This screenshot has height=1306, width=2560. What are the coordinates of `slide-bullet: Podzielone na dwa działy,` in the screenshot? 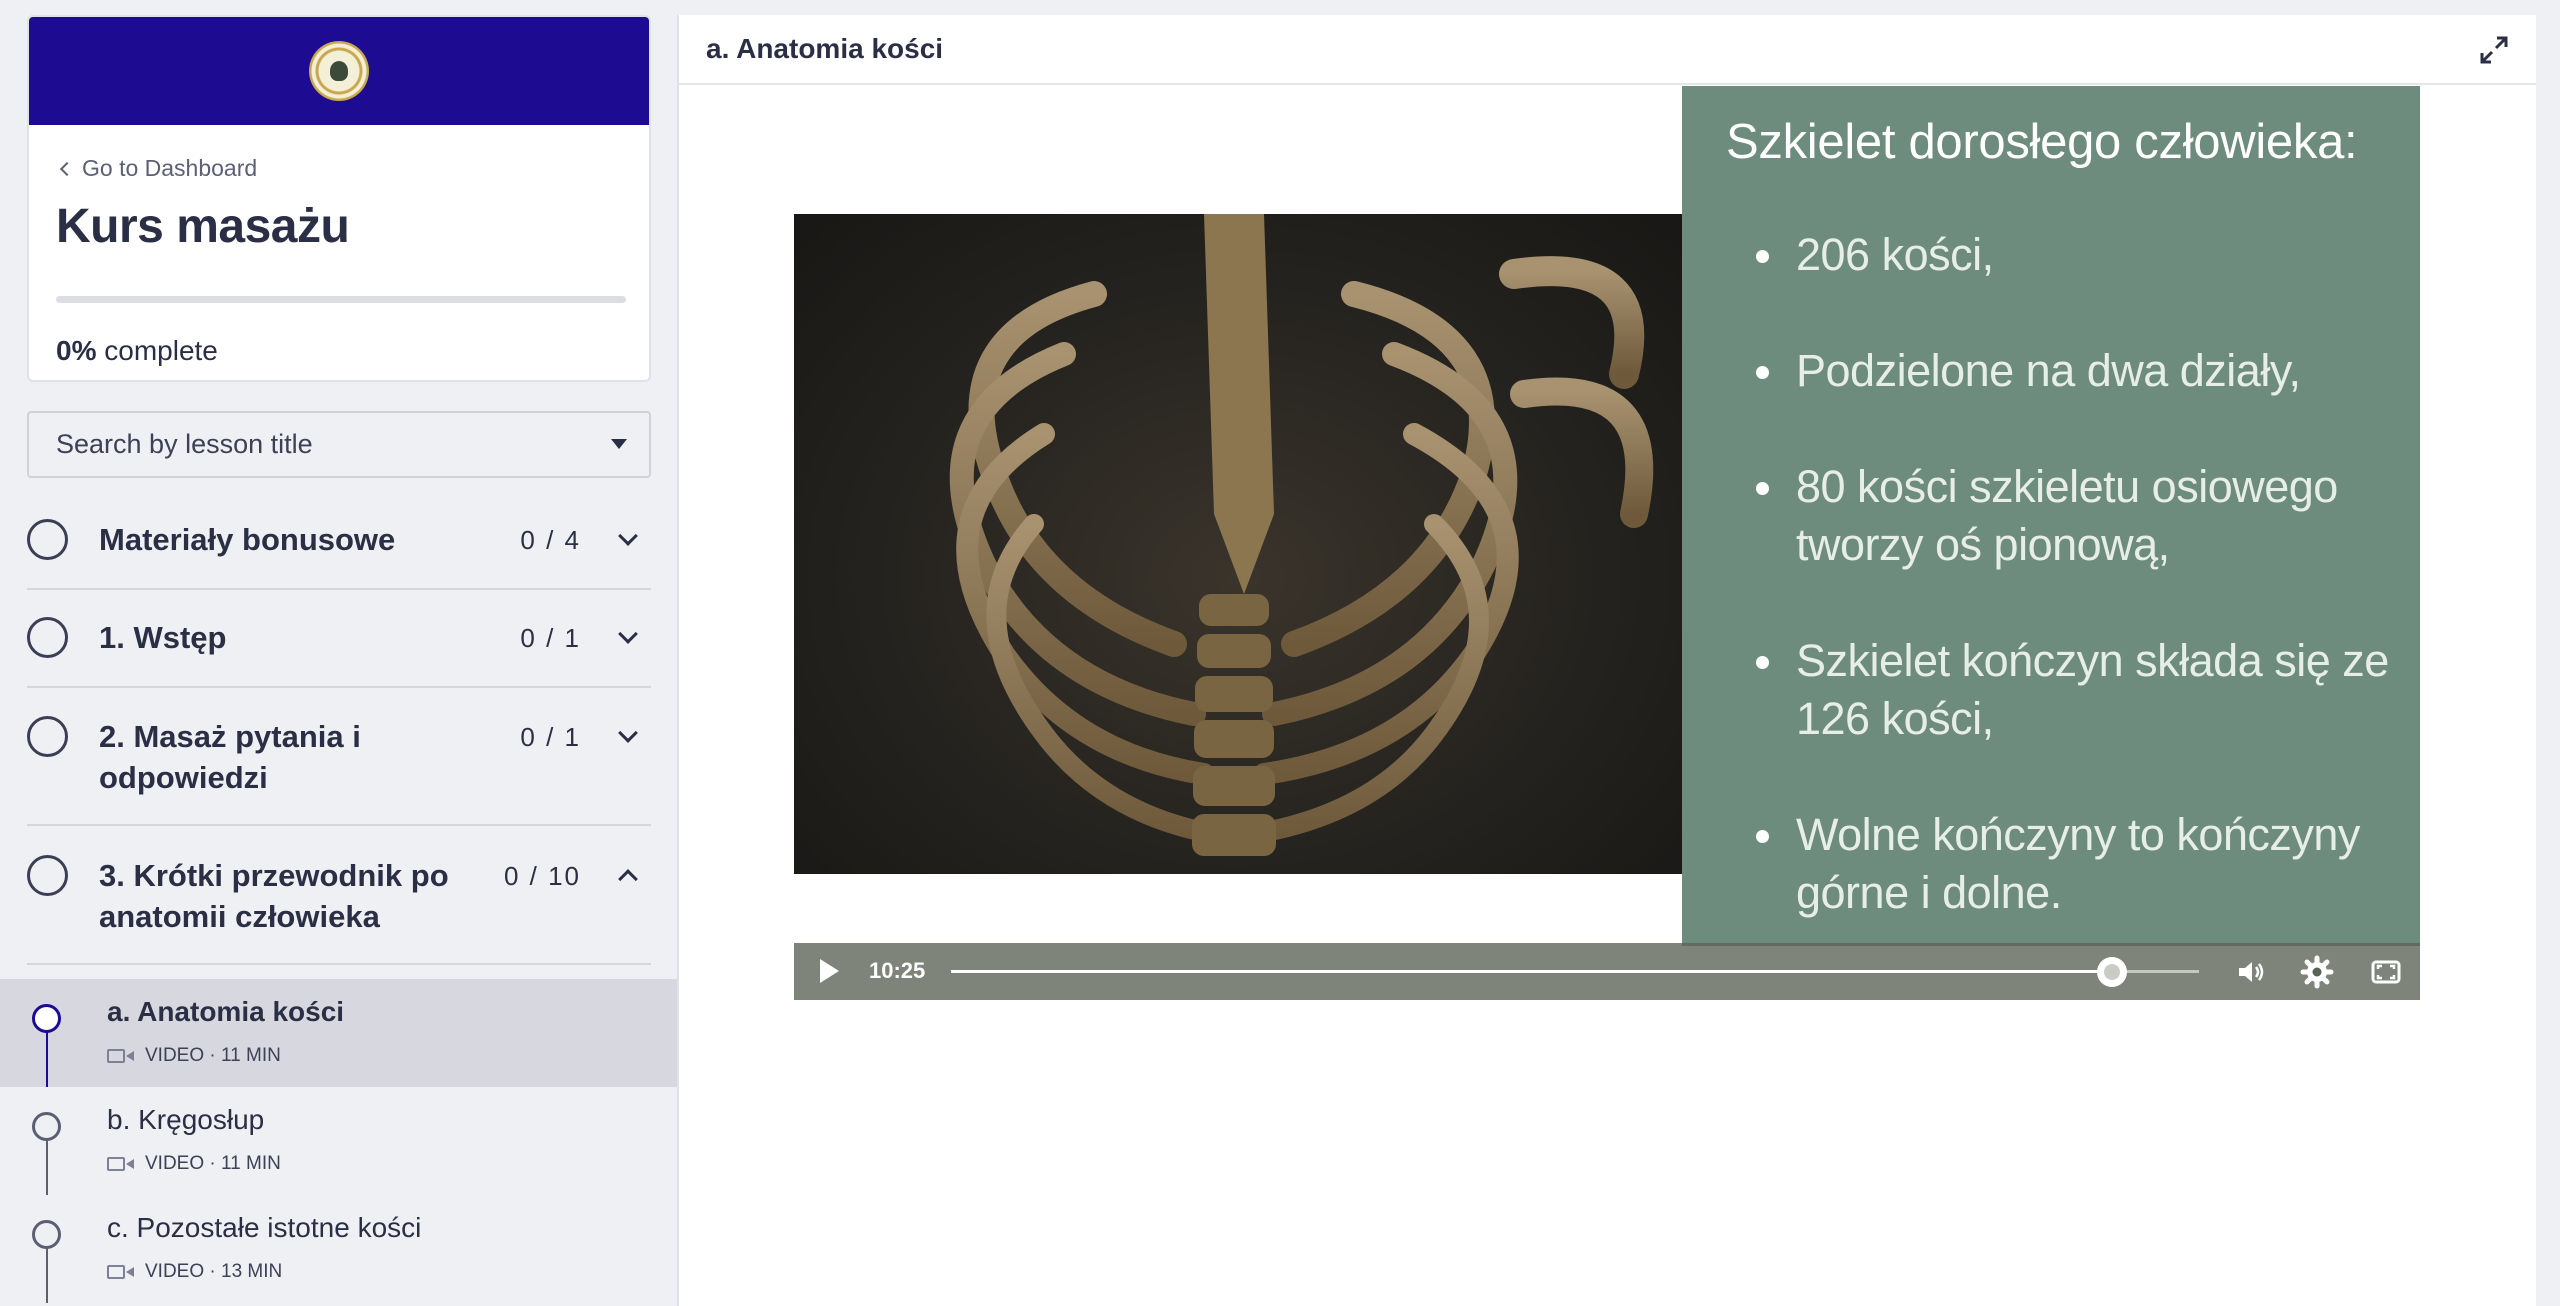 It's located at (2076, 371).